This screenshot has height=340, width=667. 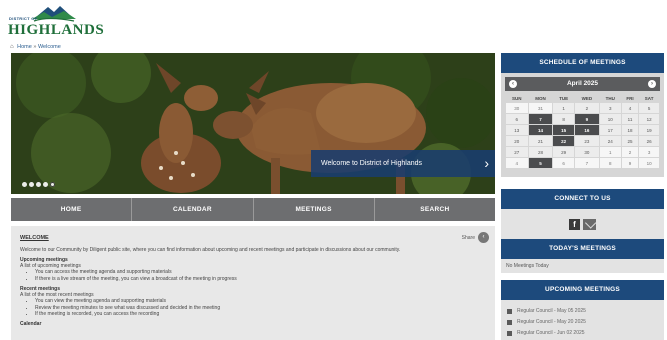 What do you see at coordinates (551, 311) in the screenshot?
I see `upcoming-meeting-label: Regular Council - May 05 2025` at bounding box center [551, 311].